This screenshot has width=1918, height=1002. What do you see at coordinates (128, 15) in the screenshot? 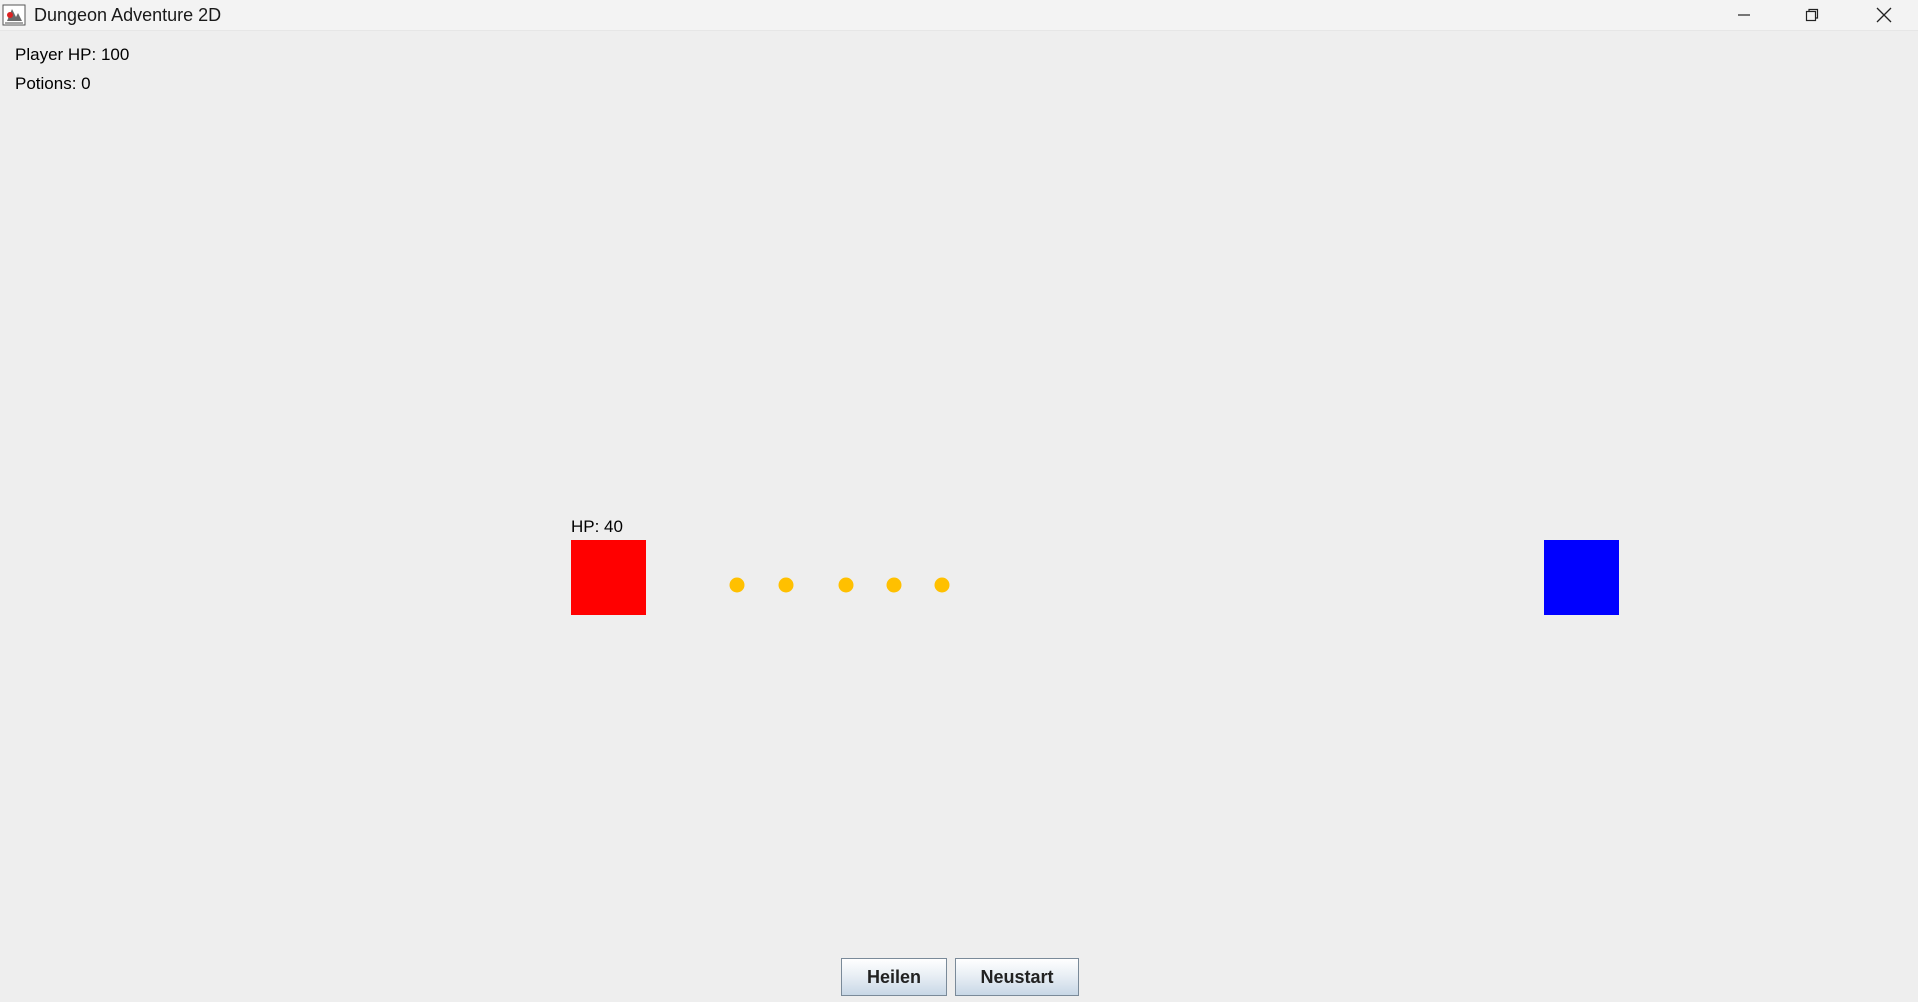
I see `window-title: Dungeon Adventure 2D` at bounding box center [128, 15].